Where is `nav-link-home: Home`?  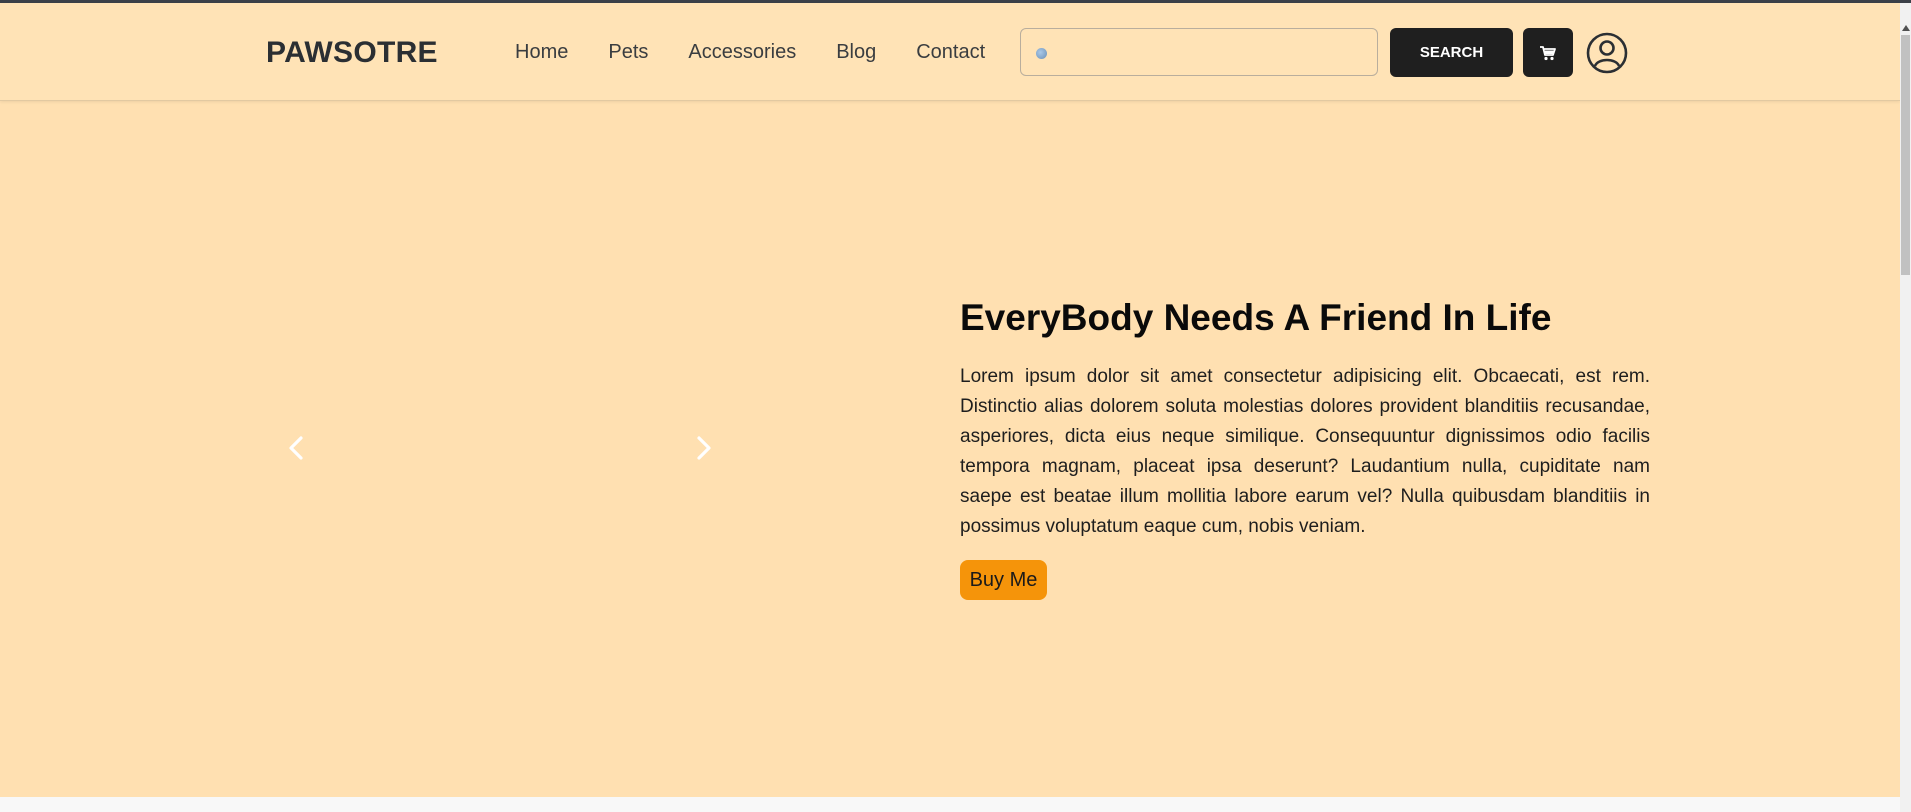
nav-link-home: Home is located at coordinates (541, 52).